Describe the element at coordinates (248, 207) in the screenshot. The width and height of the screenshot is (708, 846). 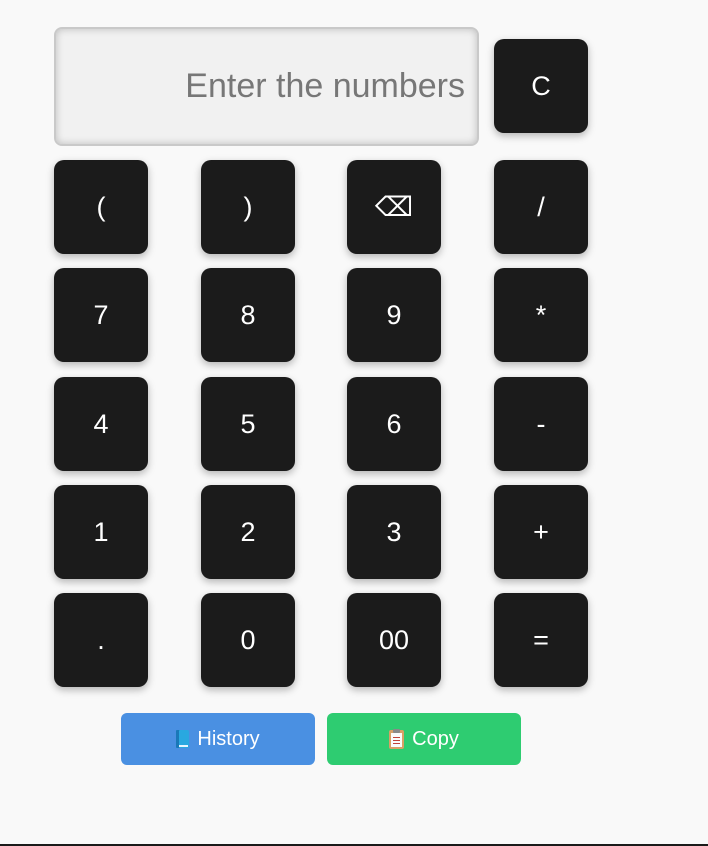
I see `close-paren-button: )` at that location.